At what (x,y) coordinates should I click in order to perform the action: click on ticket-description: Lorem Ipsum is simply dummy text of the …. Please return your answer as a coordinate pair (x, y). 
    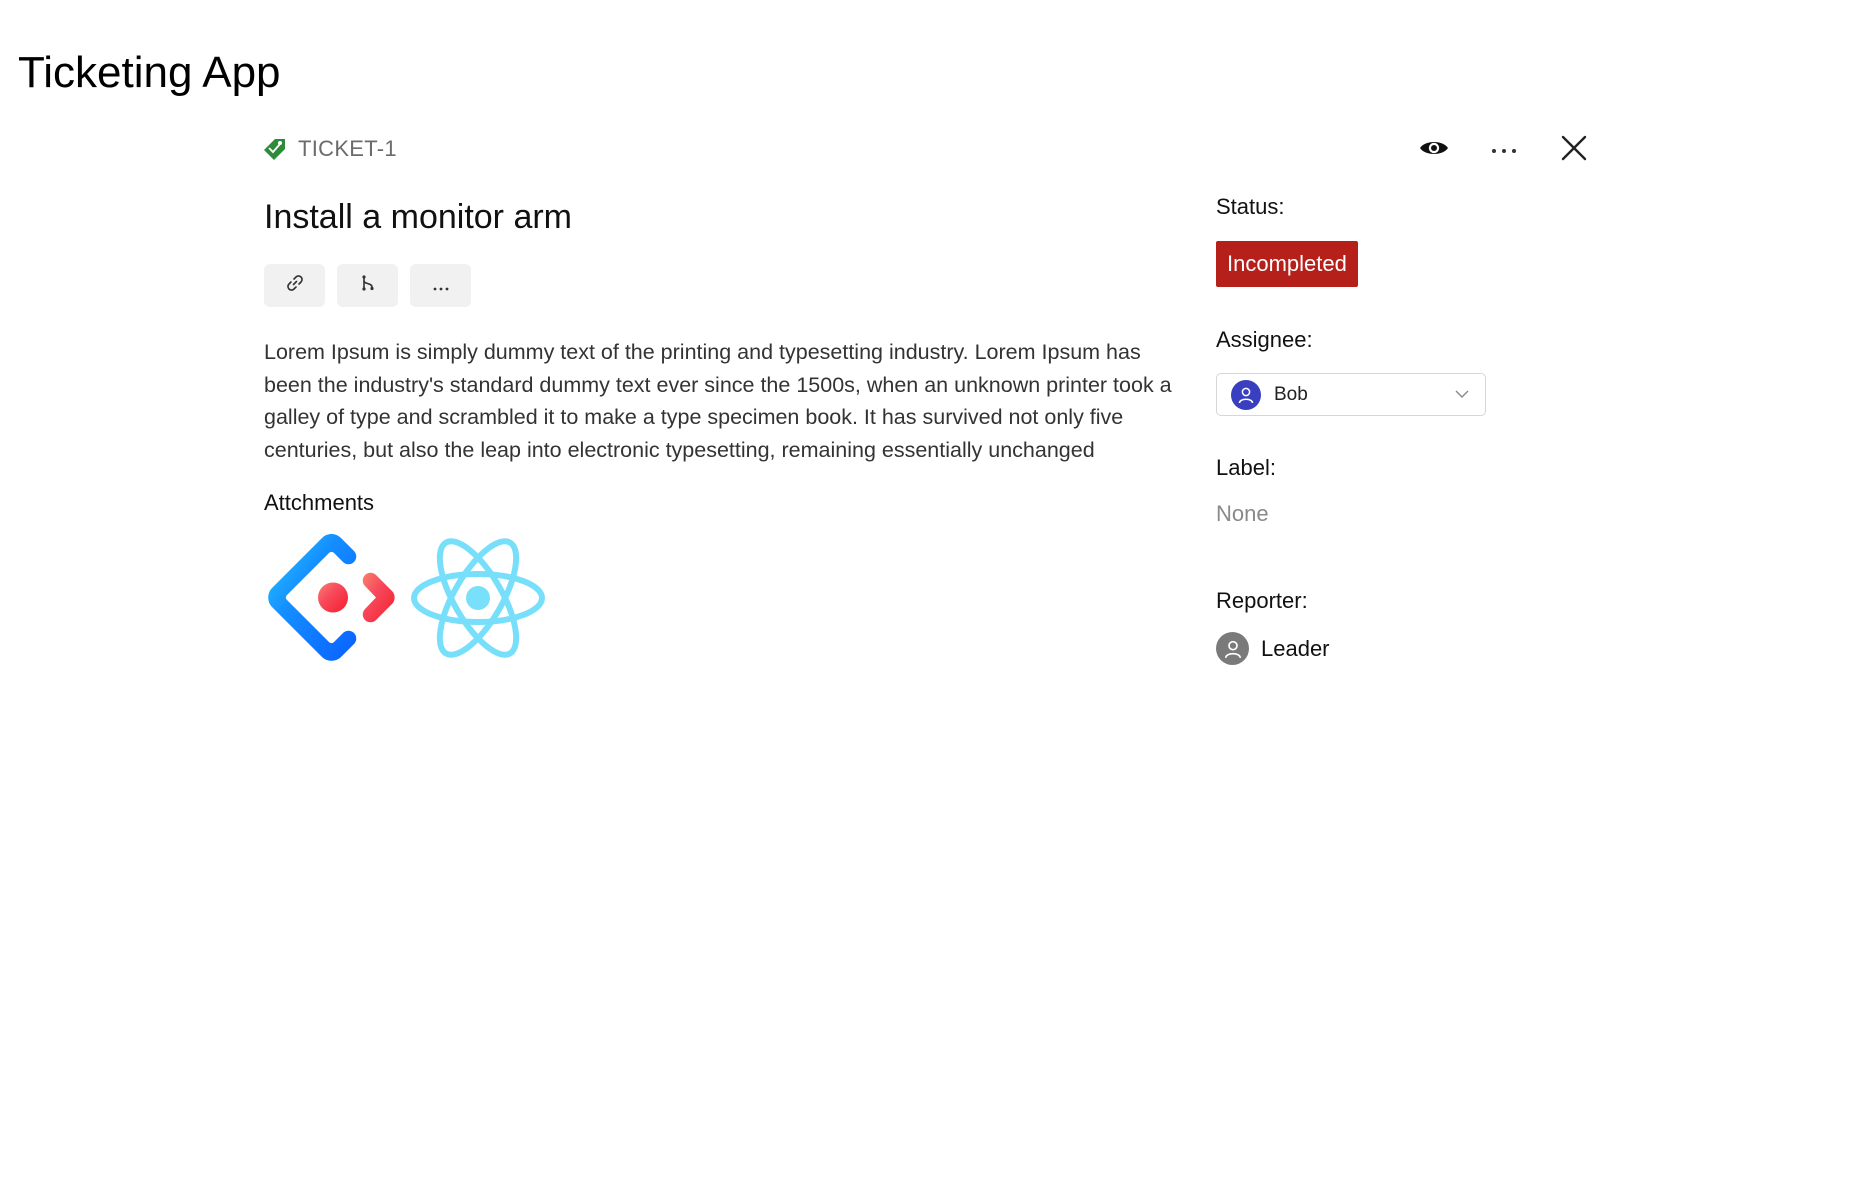
    Looking at the image, I should click on (724, 401).